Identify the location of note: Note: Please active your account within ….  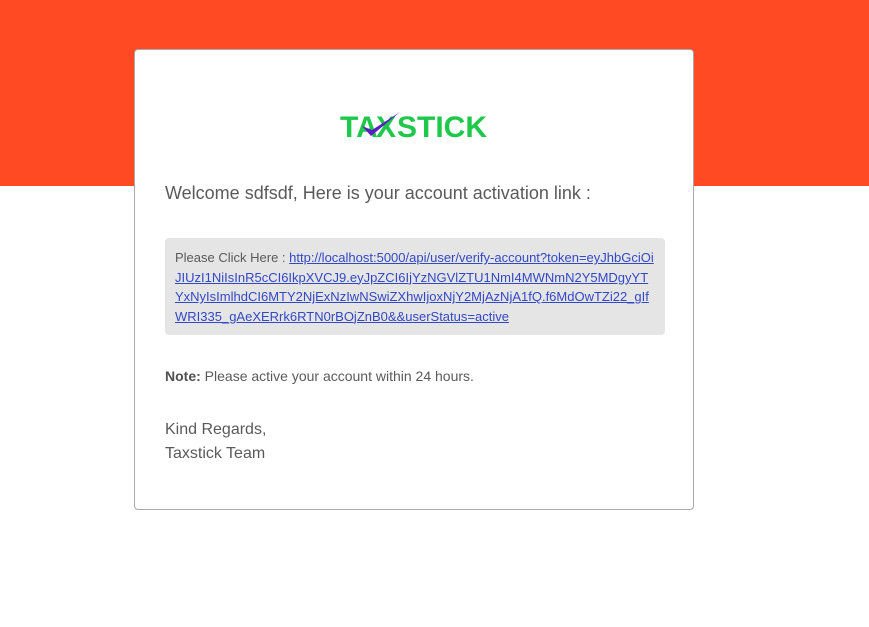
(319, 376).